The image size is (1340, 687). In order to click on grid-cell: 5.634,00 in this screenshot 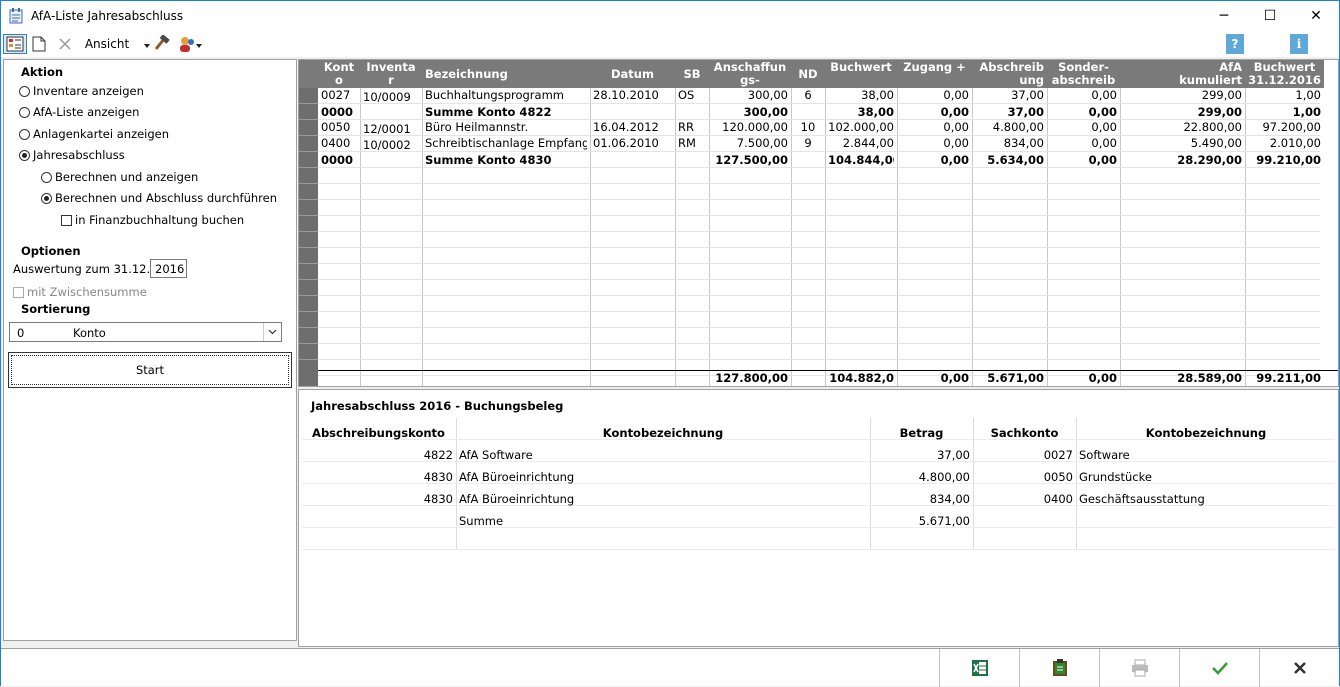, I will do `click(1009, 161)`.